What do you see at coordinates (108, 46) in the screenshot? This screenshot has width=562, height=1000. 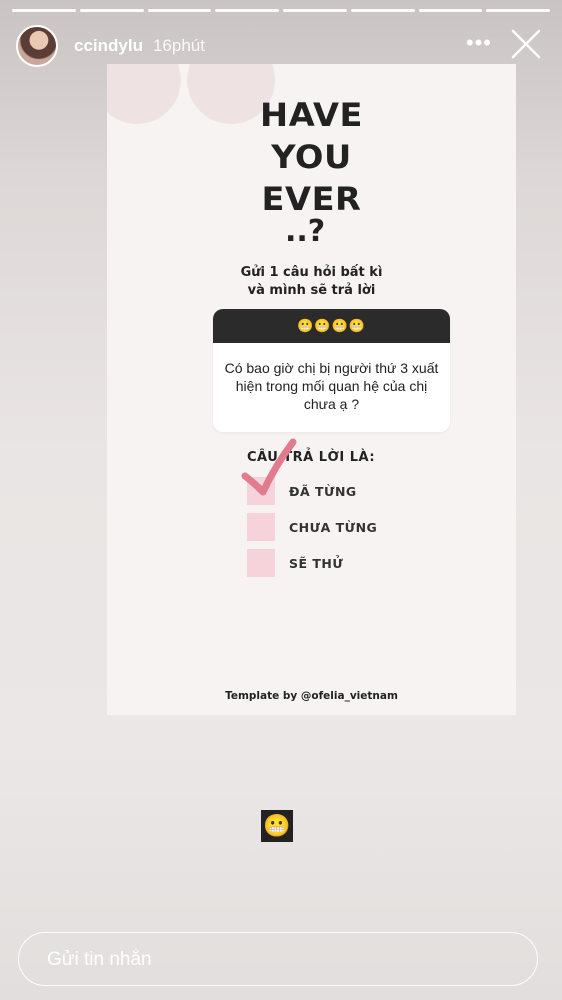 I see `username: ccindylu` at bounding box center [108, 46].